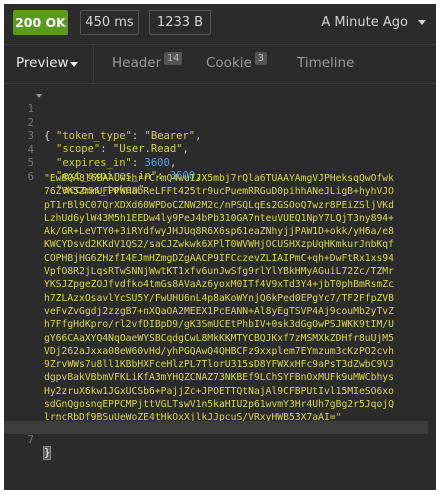  I want to click on tab-cookie-label: Cookie, so click(229, 63).